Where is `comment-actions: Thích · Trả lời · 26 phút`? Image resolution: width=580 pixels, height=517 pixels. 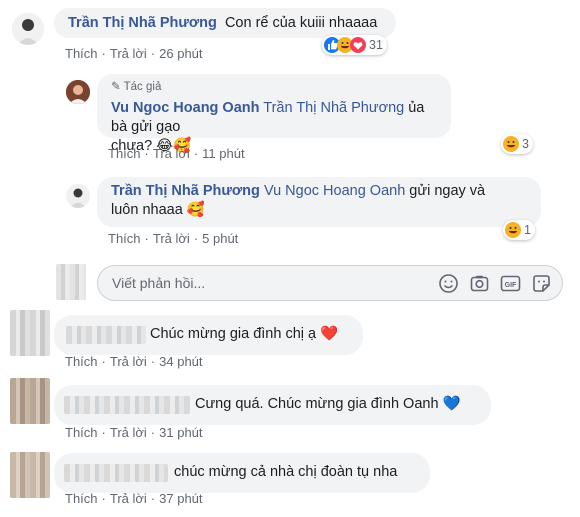 comment-actions: Thích · Trả lời · 26 phút is located at coordinates (134, 53).